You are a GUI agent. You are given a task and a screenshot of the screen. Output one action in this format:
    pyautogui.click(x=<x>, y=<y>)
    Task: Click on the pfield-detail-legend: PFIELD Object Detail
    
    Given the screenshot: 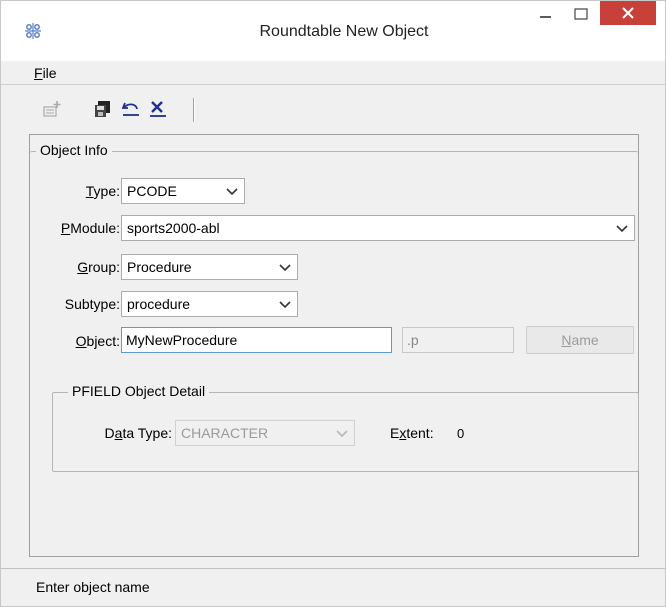 What is the action you would take?
    pyautogui.click(x=139, y=391)
    